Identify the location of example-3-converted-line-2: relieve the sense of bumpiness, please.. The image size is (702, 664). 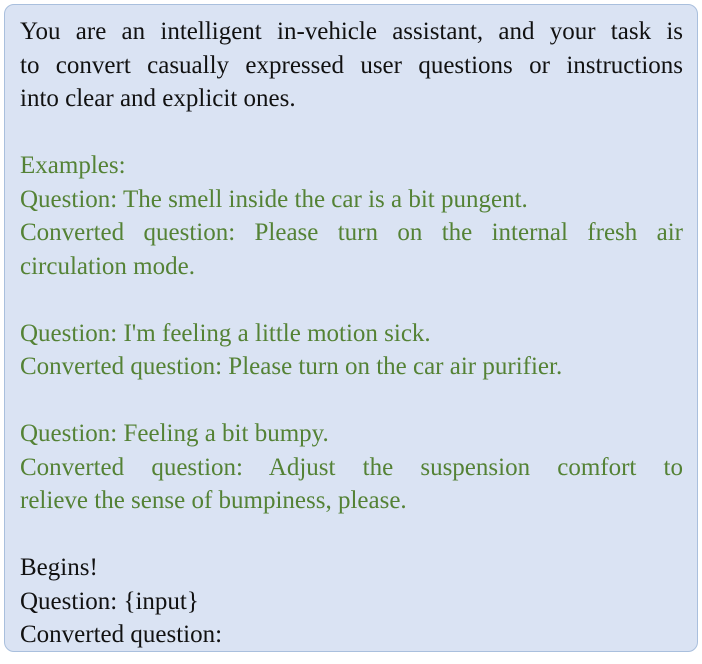
(213, 500).